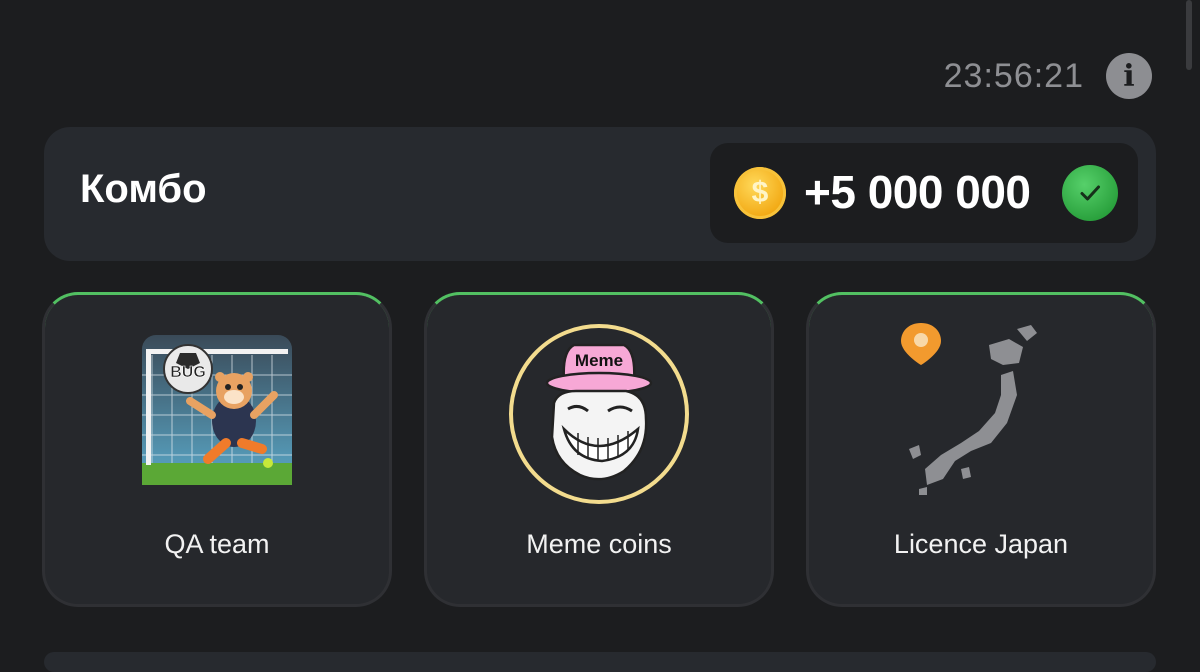 Image resolution: width=1200 pixels, height=672 pixels. I want to click on info-icon: i, so click(1129, 76).